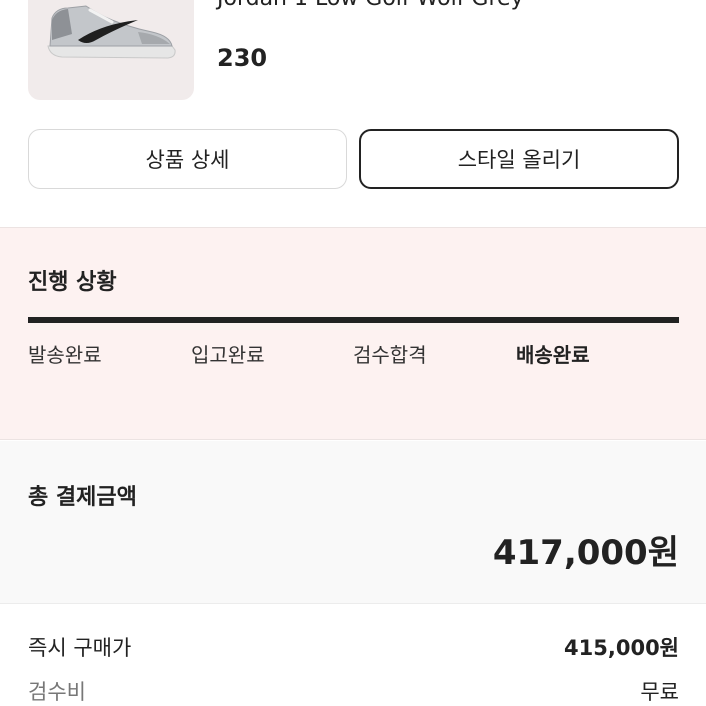  Describe the element at coordinates (242, 58) in the screenshot. I see `product-size: 230` at that location.